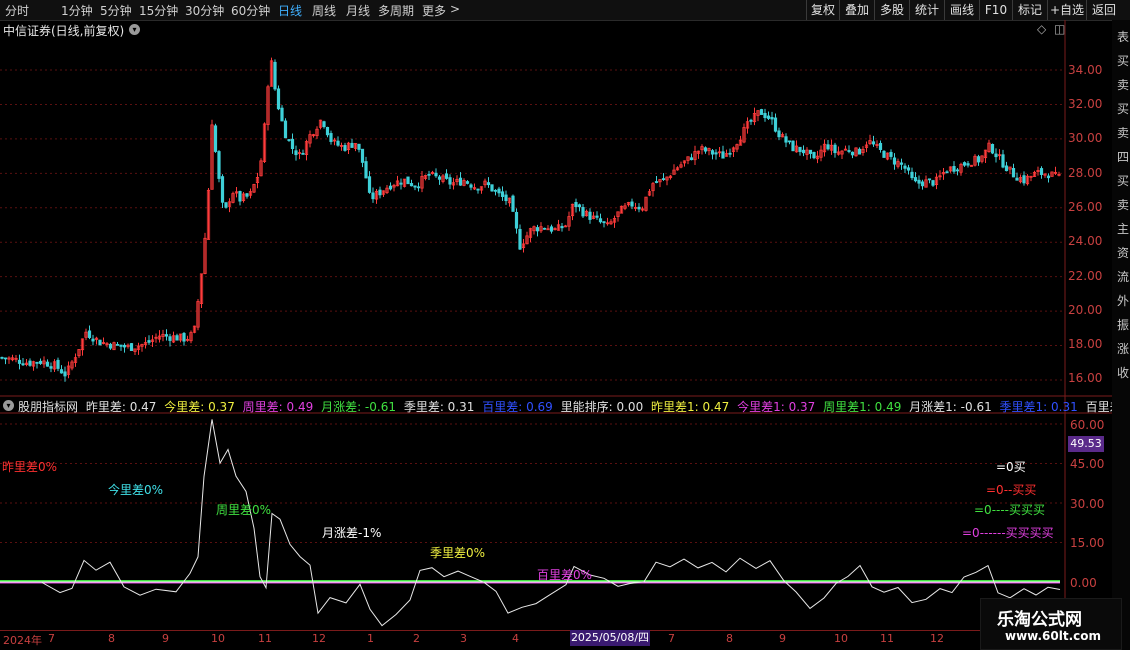 Image resolution: width=1130 pixels, height=650 pixels. I want to click on side-tab: 收, so click(1123, 372).